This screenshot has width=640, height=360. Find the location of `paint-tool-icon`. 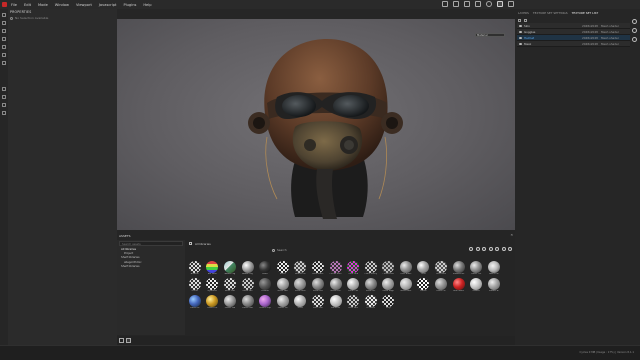

paint-tool-icon is located at coordinates (4, 15).